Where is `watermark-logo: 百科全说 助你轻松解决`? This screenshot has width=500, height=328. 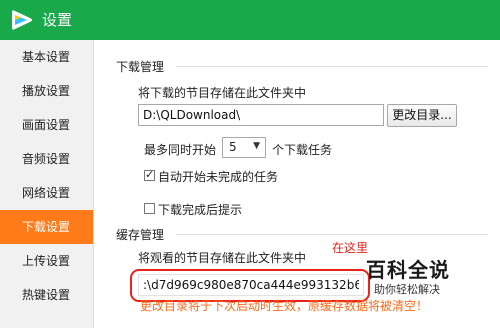 watermark-logo: 百科全说 助你轻松解决 is located at coordinates (410, 276).